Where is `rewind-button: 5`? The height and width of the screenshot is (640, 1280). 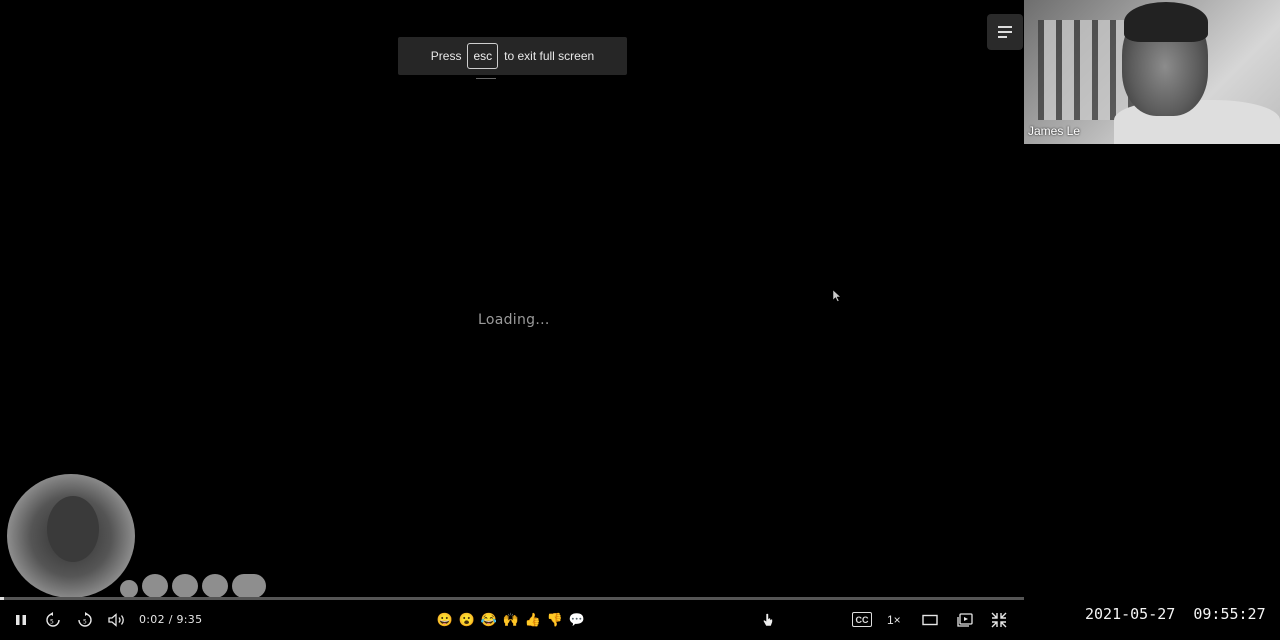 rewind-button: 5 is located at coordinates (53, 620).